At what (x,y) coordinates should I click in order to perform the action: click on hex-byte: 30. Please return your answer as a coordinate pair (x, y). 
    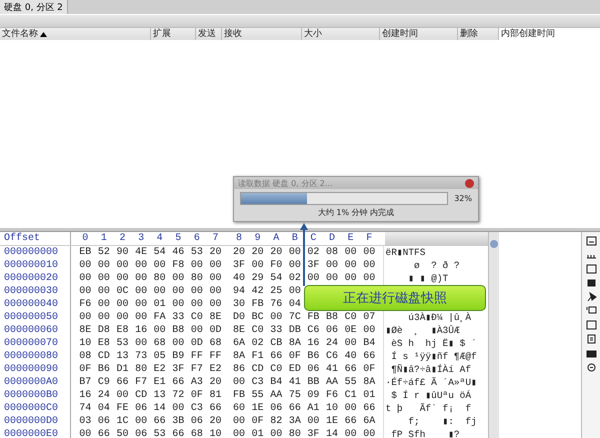
    Looking at the image, I should click on (239, 304).